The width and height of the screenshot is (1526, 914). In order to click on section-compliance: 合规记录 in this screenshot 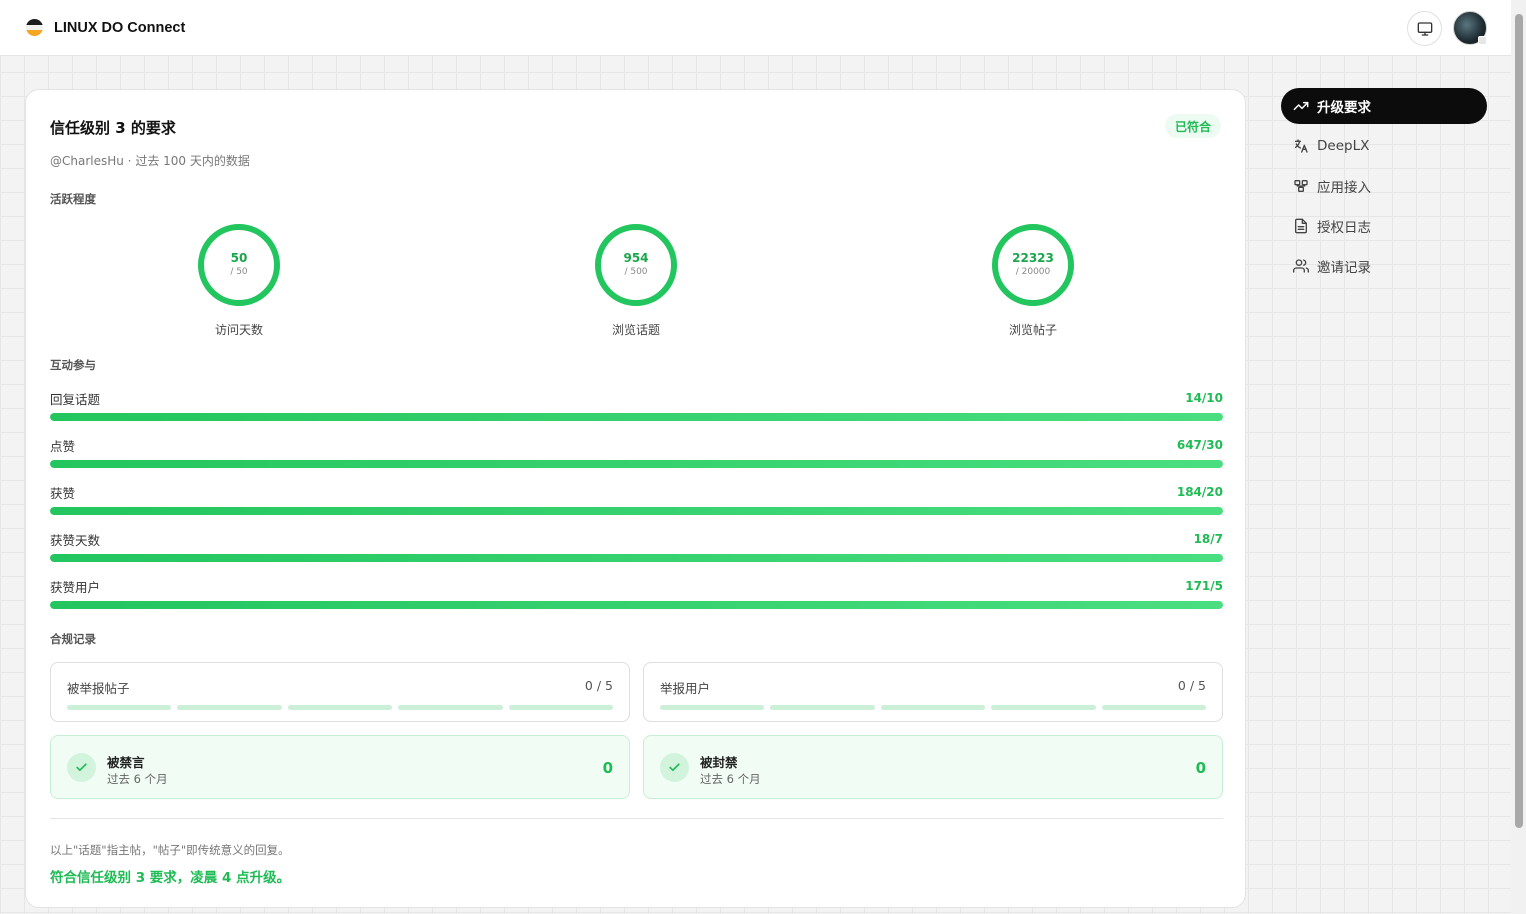, I will do `click(73, 639)`.